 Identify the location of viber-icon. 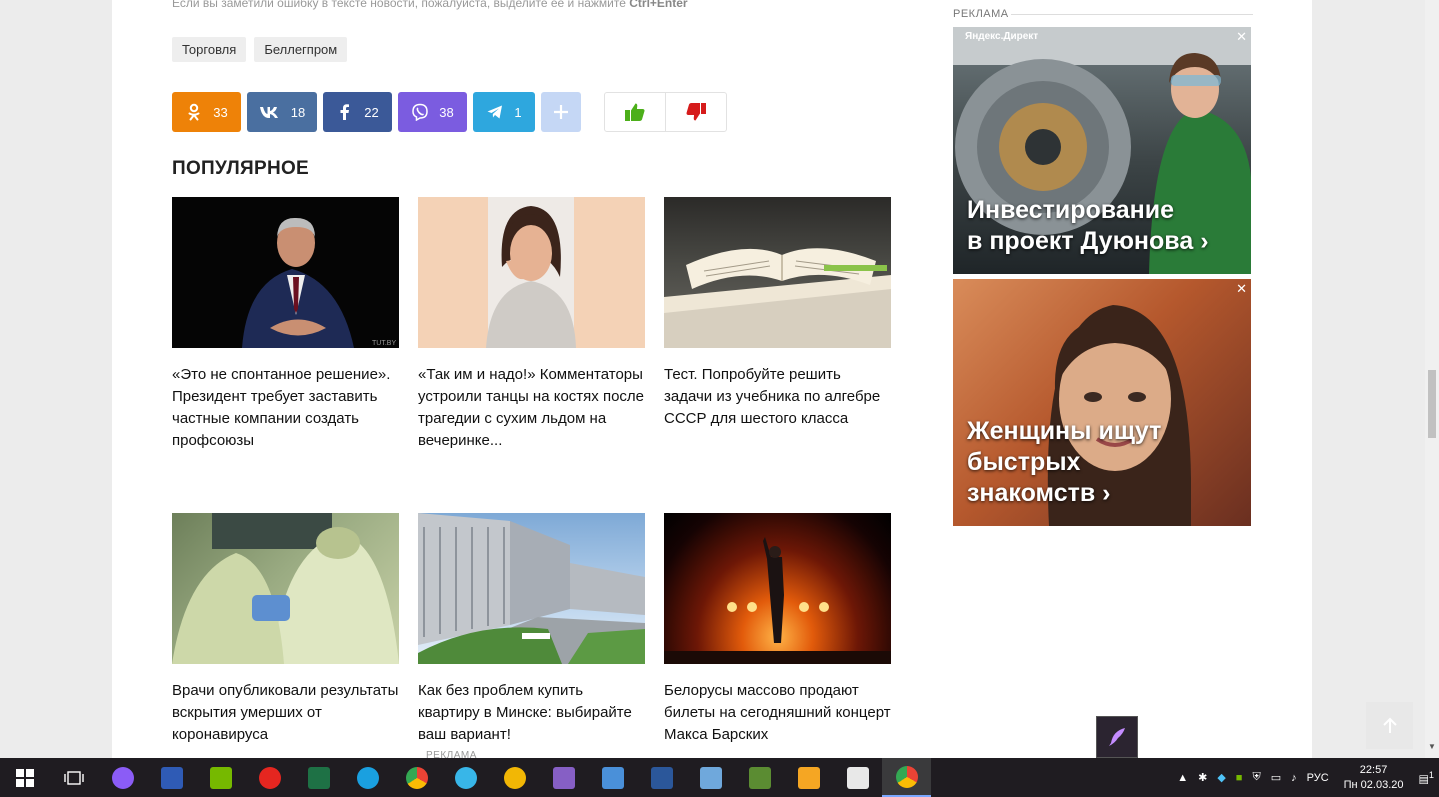
(420, 112).